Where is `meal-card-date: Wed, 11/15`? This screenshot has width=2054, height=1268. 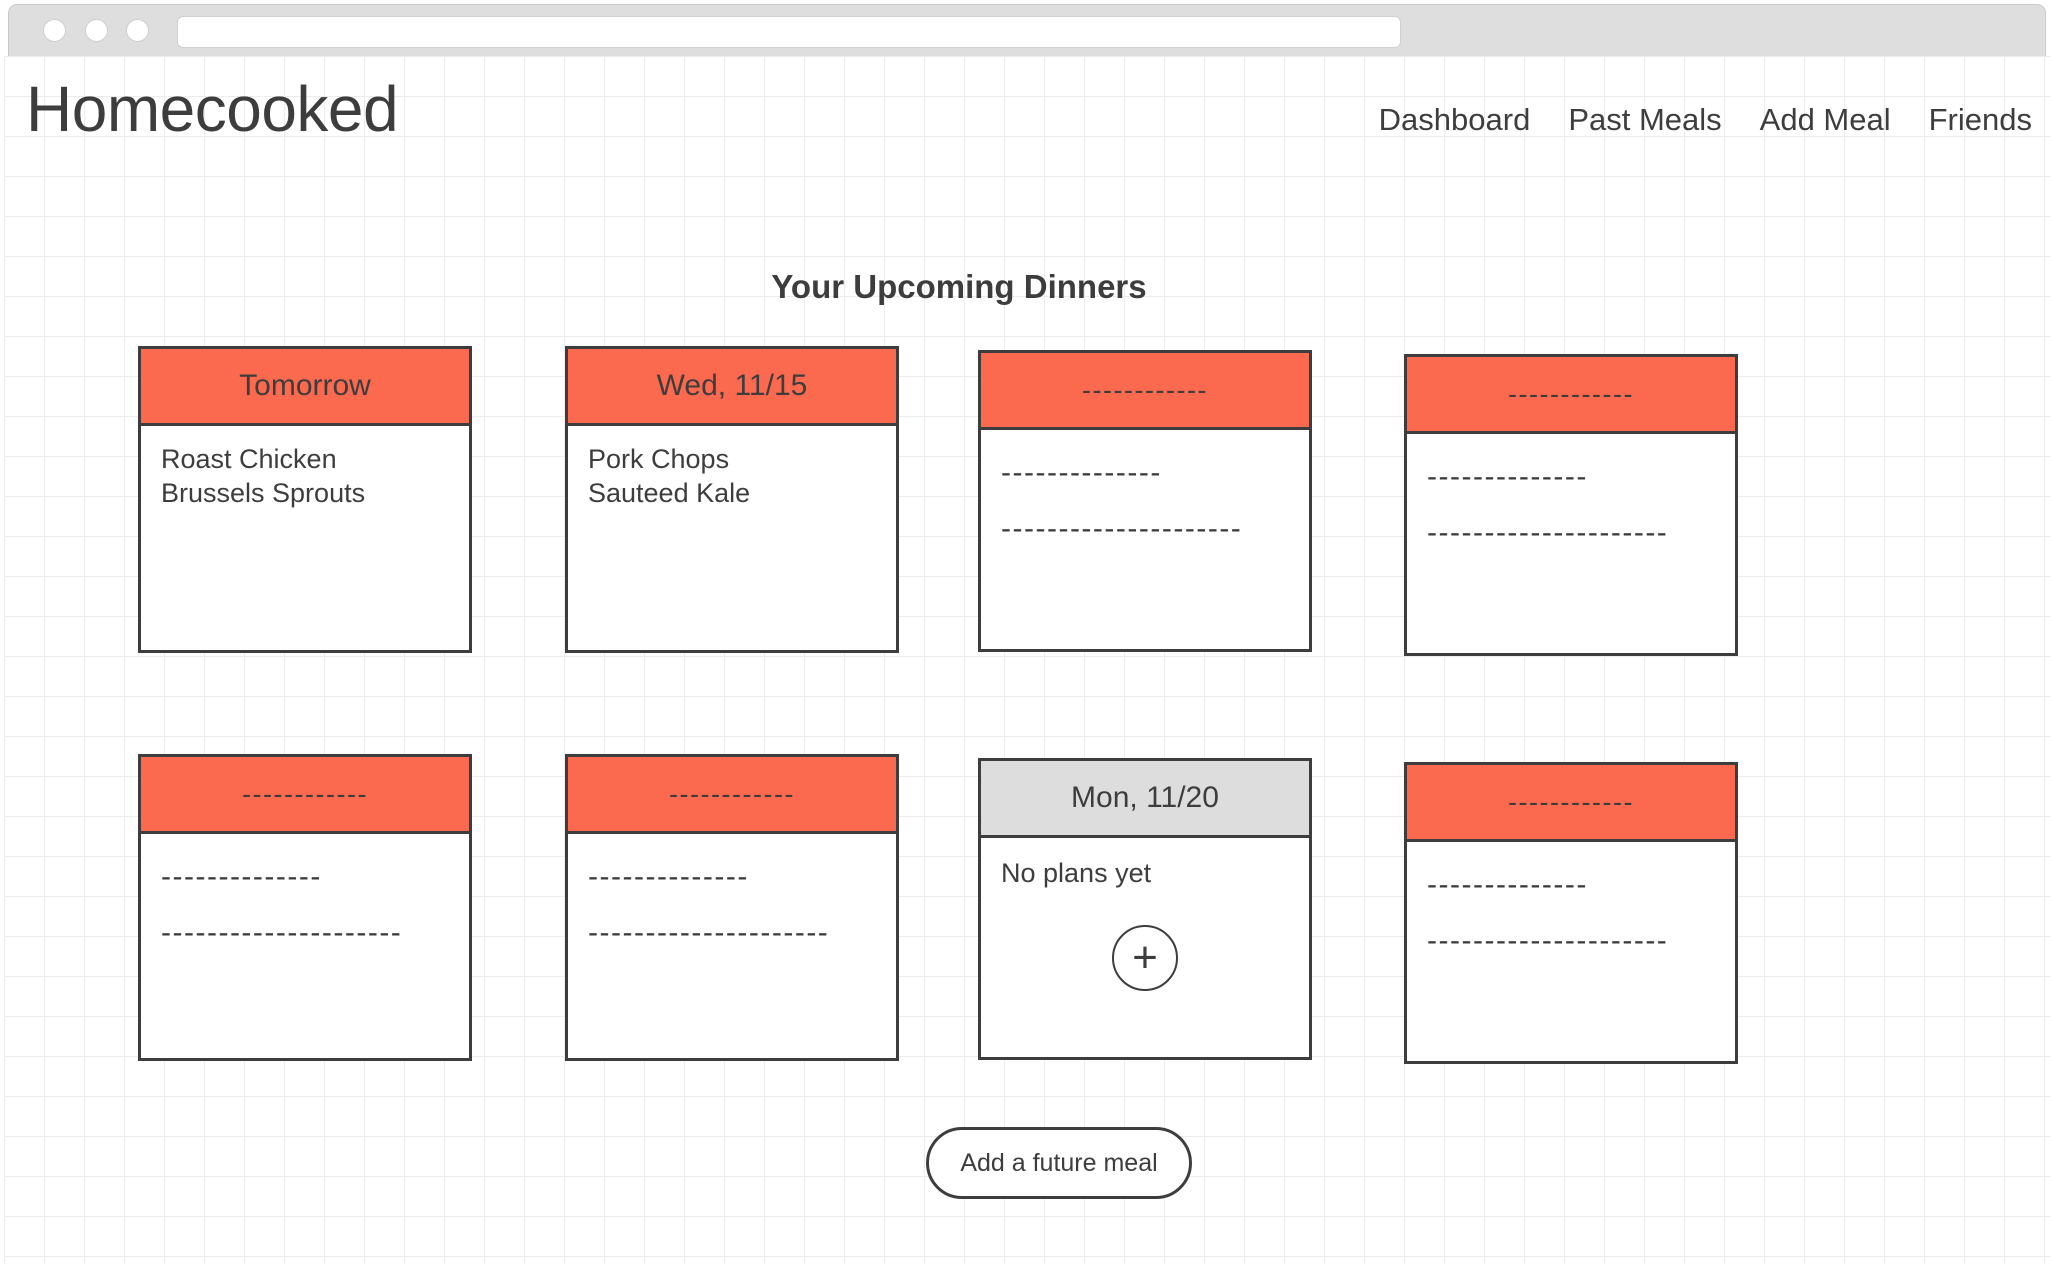
meal-card-date: Wed, 11/15 is located at coordinates (732, 385).